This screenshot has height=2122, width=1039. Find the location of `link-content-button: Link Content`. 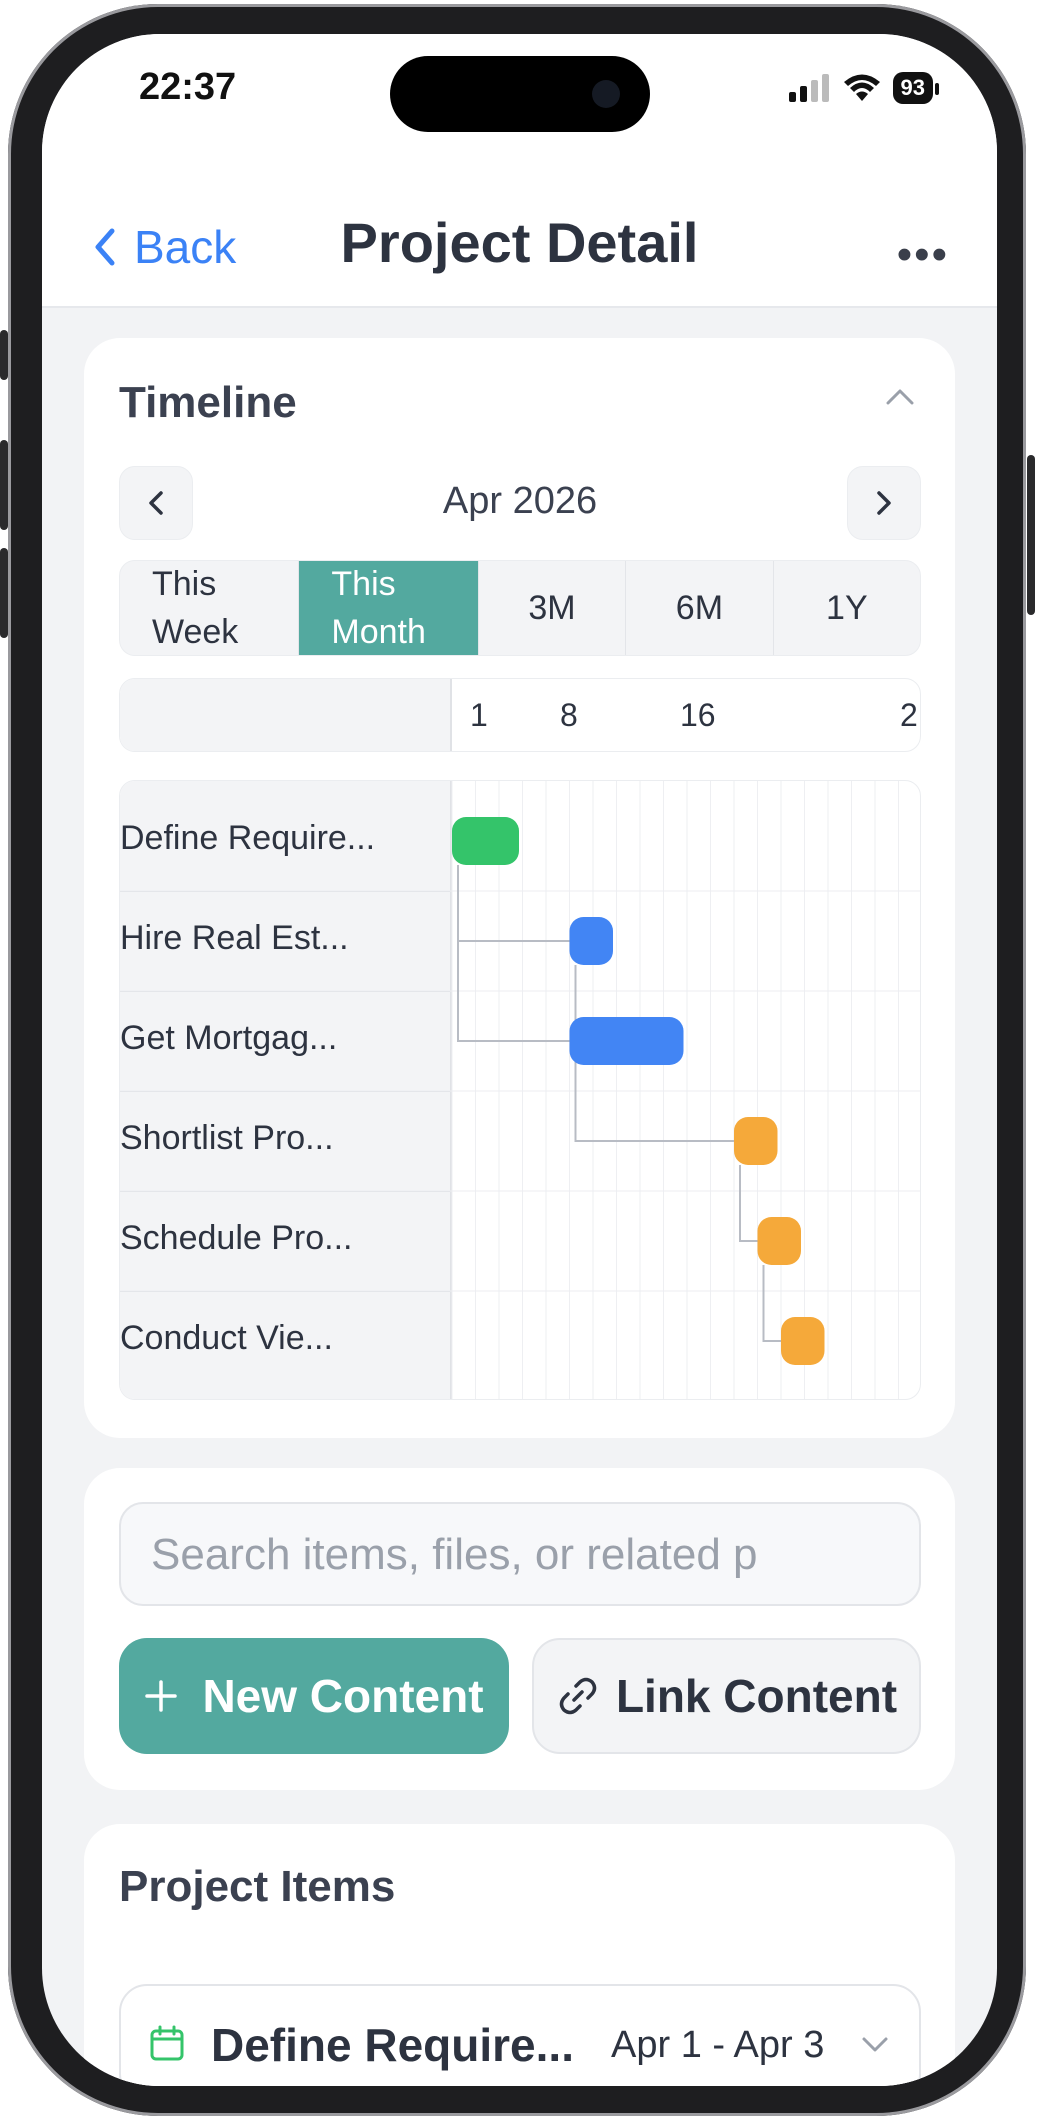

link-content-button: Link Content is located at coordinates (726, 1696).